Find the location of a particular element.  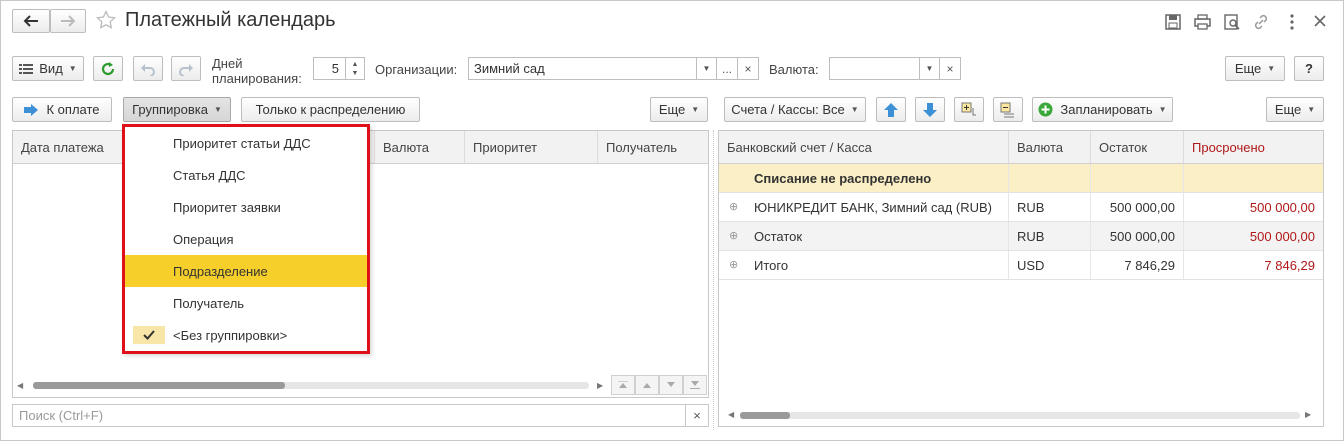

account-name: Остаток is located at coordinates (864, 236).